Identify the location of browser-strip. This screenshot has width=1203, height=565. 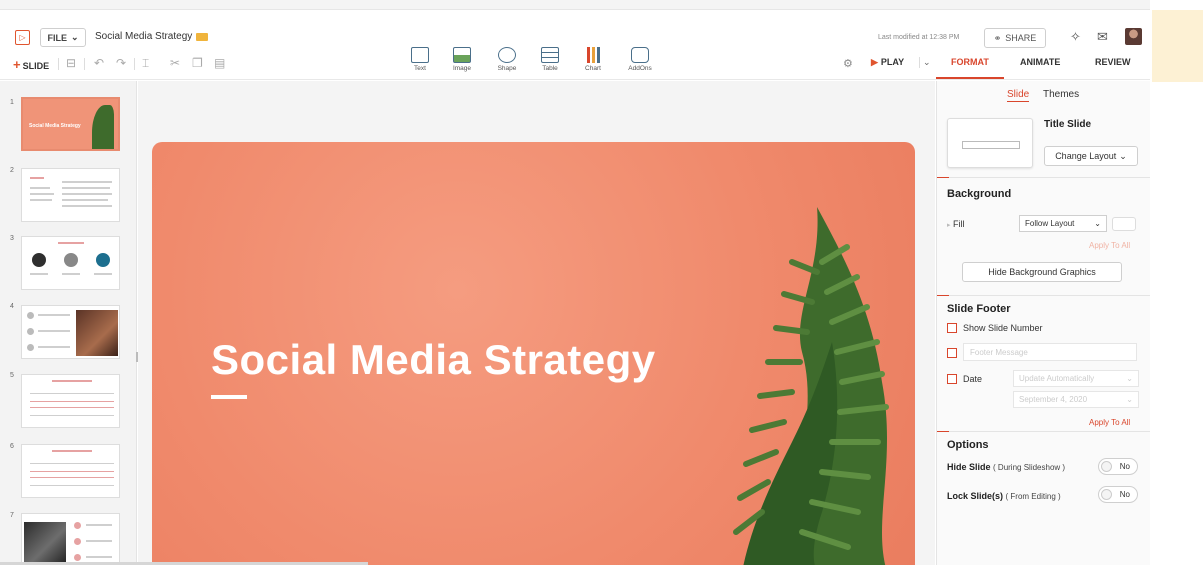
(575, 5).